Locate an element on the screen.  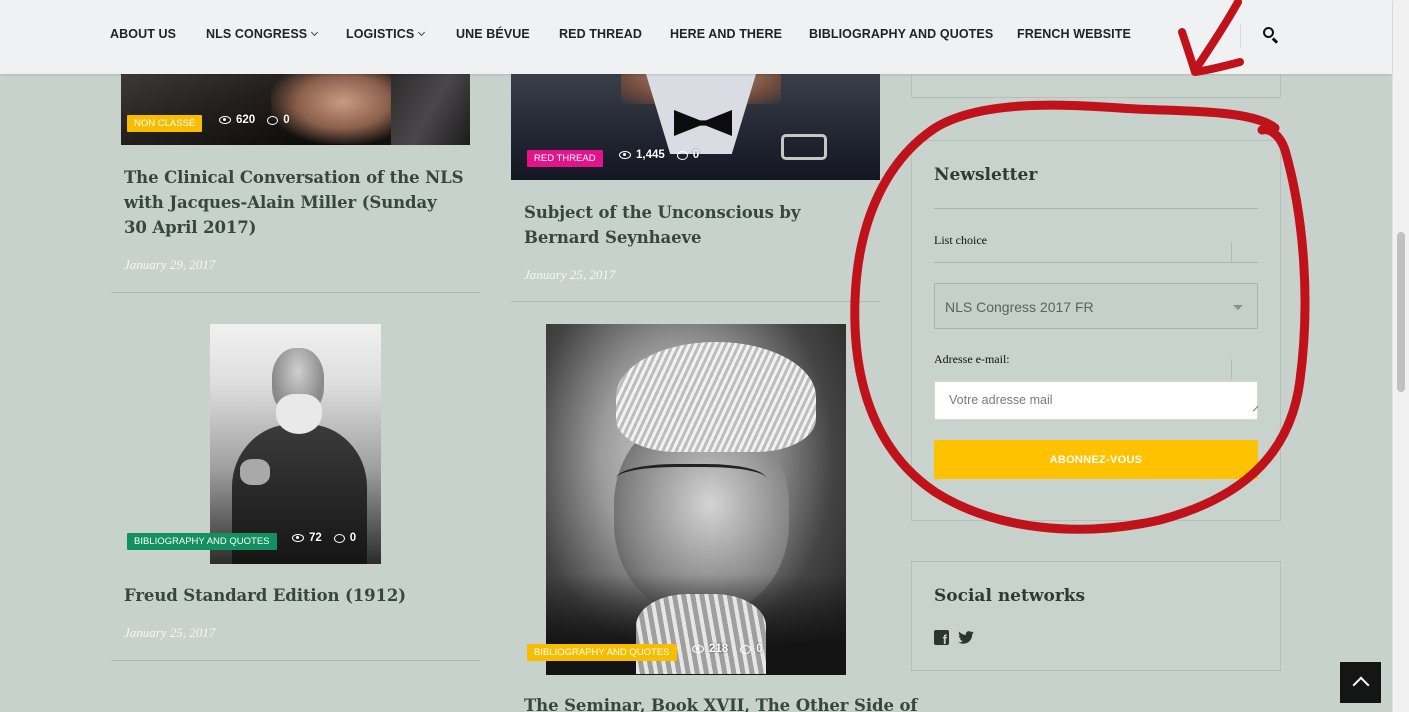
nav-item-here-and-there: HERE AND THERE is located at coordinates (726, 34).